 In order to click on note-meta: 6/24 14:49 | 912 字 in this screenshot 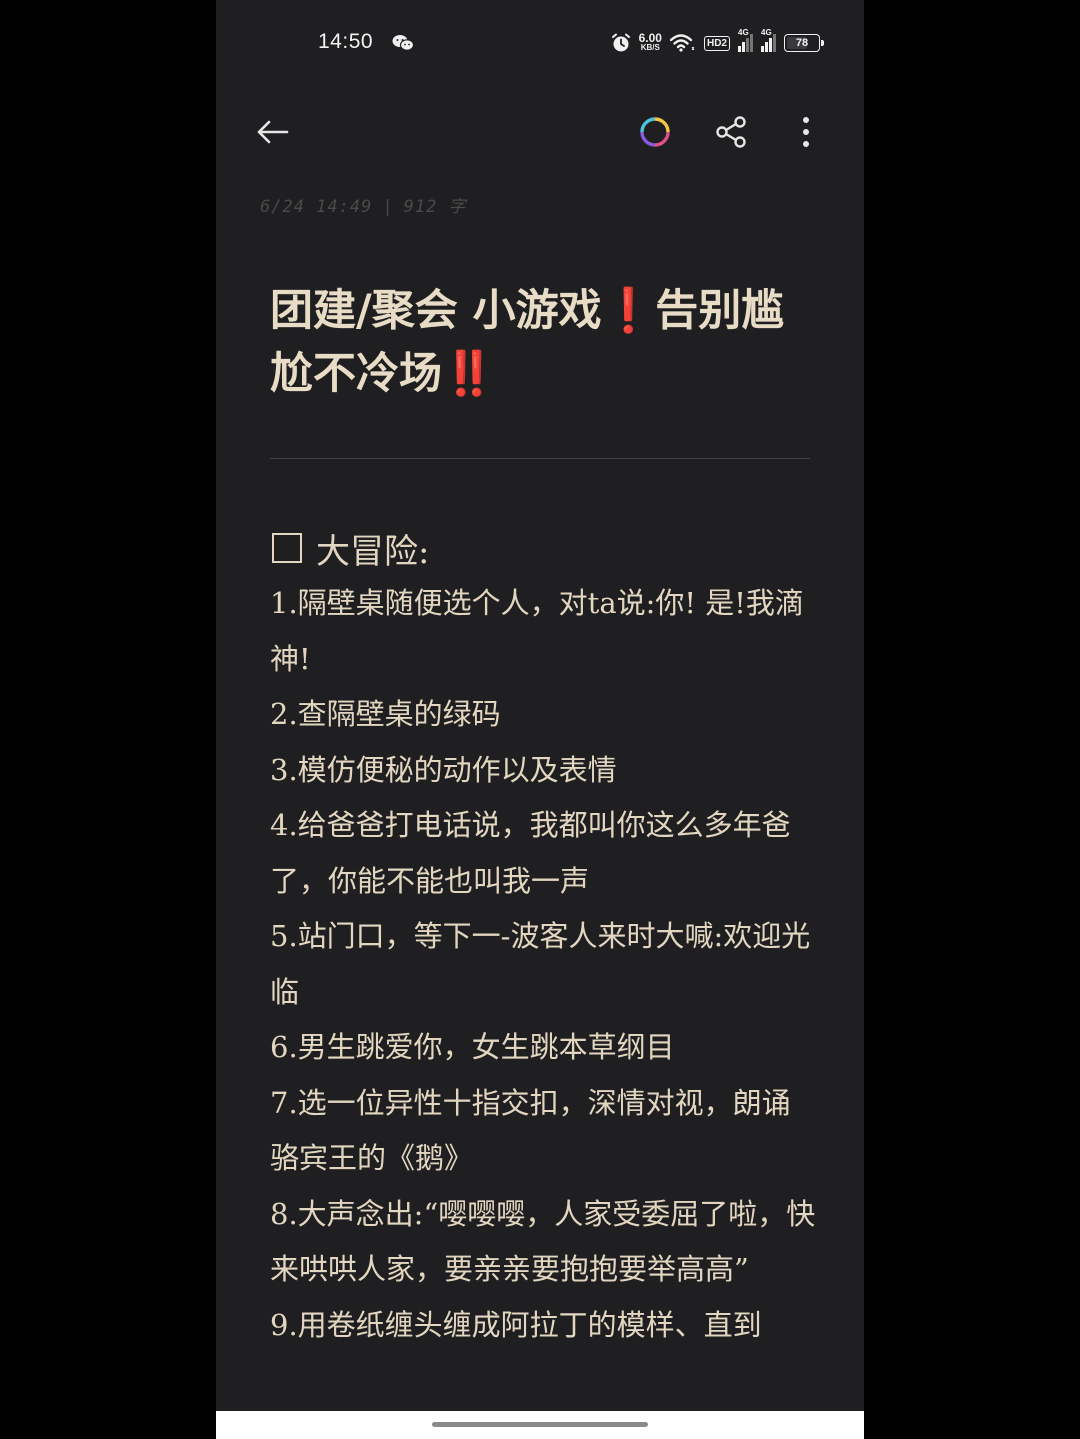, I will do `click(363, 204)`.